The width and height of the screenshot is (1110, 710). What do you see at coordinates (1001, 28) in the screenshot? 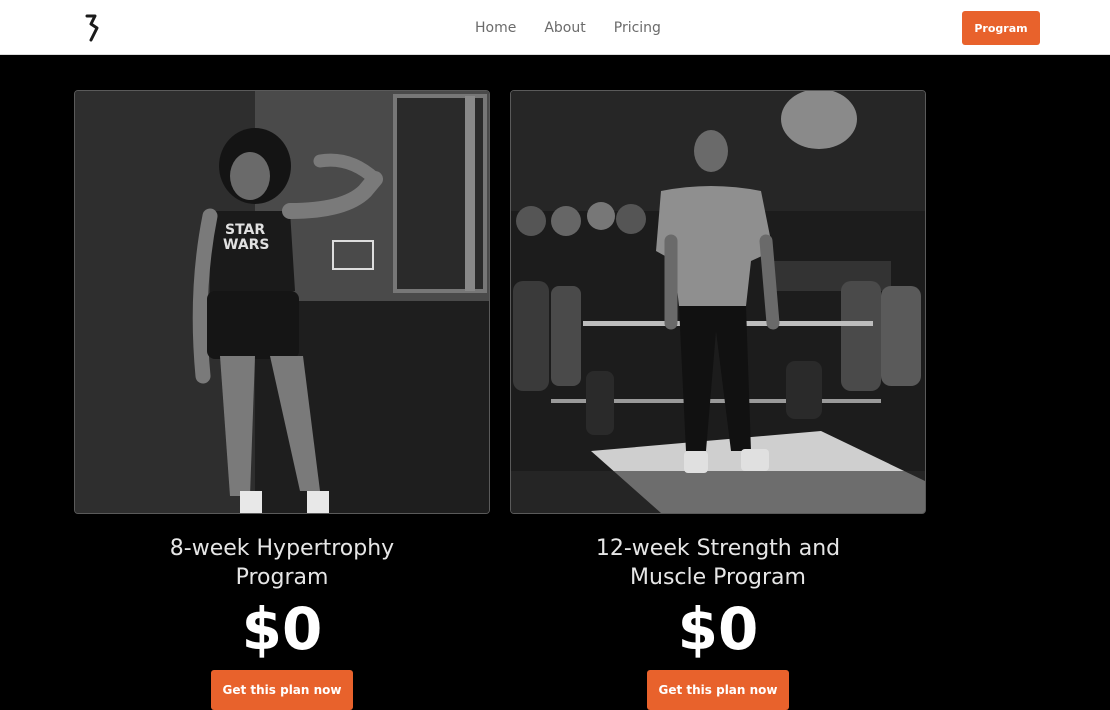
I see `program-button: Program` at bounding box center [1001, 28].